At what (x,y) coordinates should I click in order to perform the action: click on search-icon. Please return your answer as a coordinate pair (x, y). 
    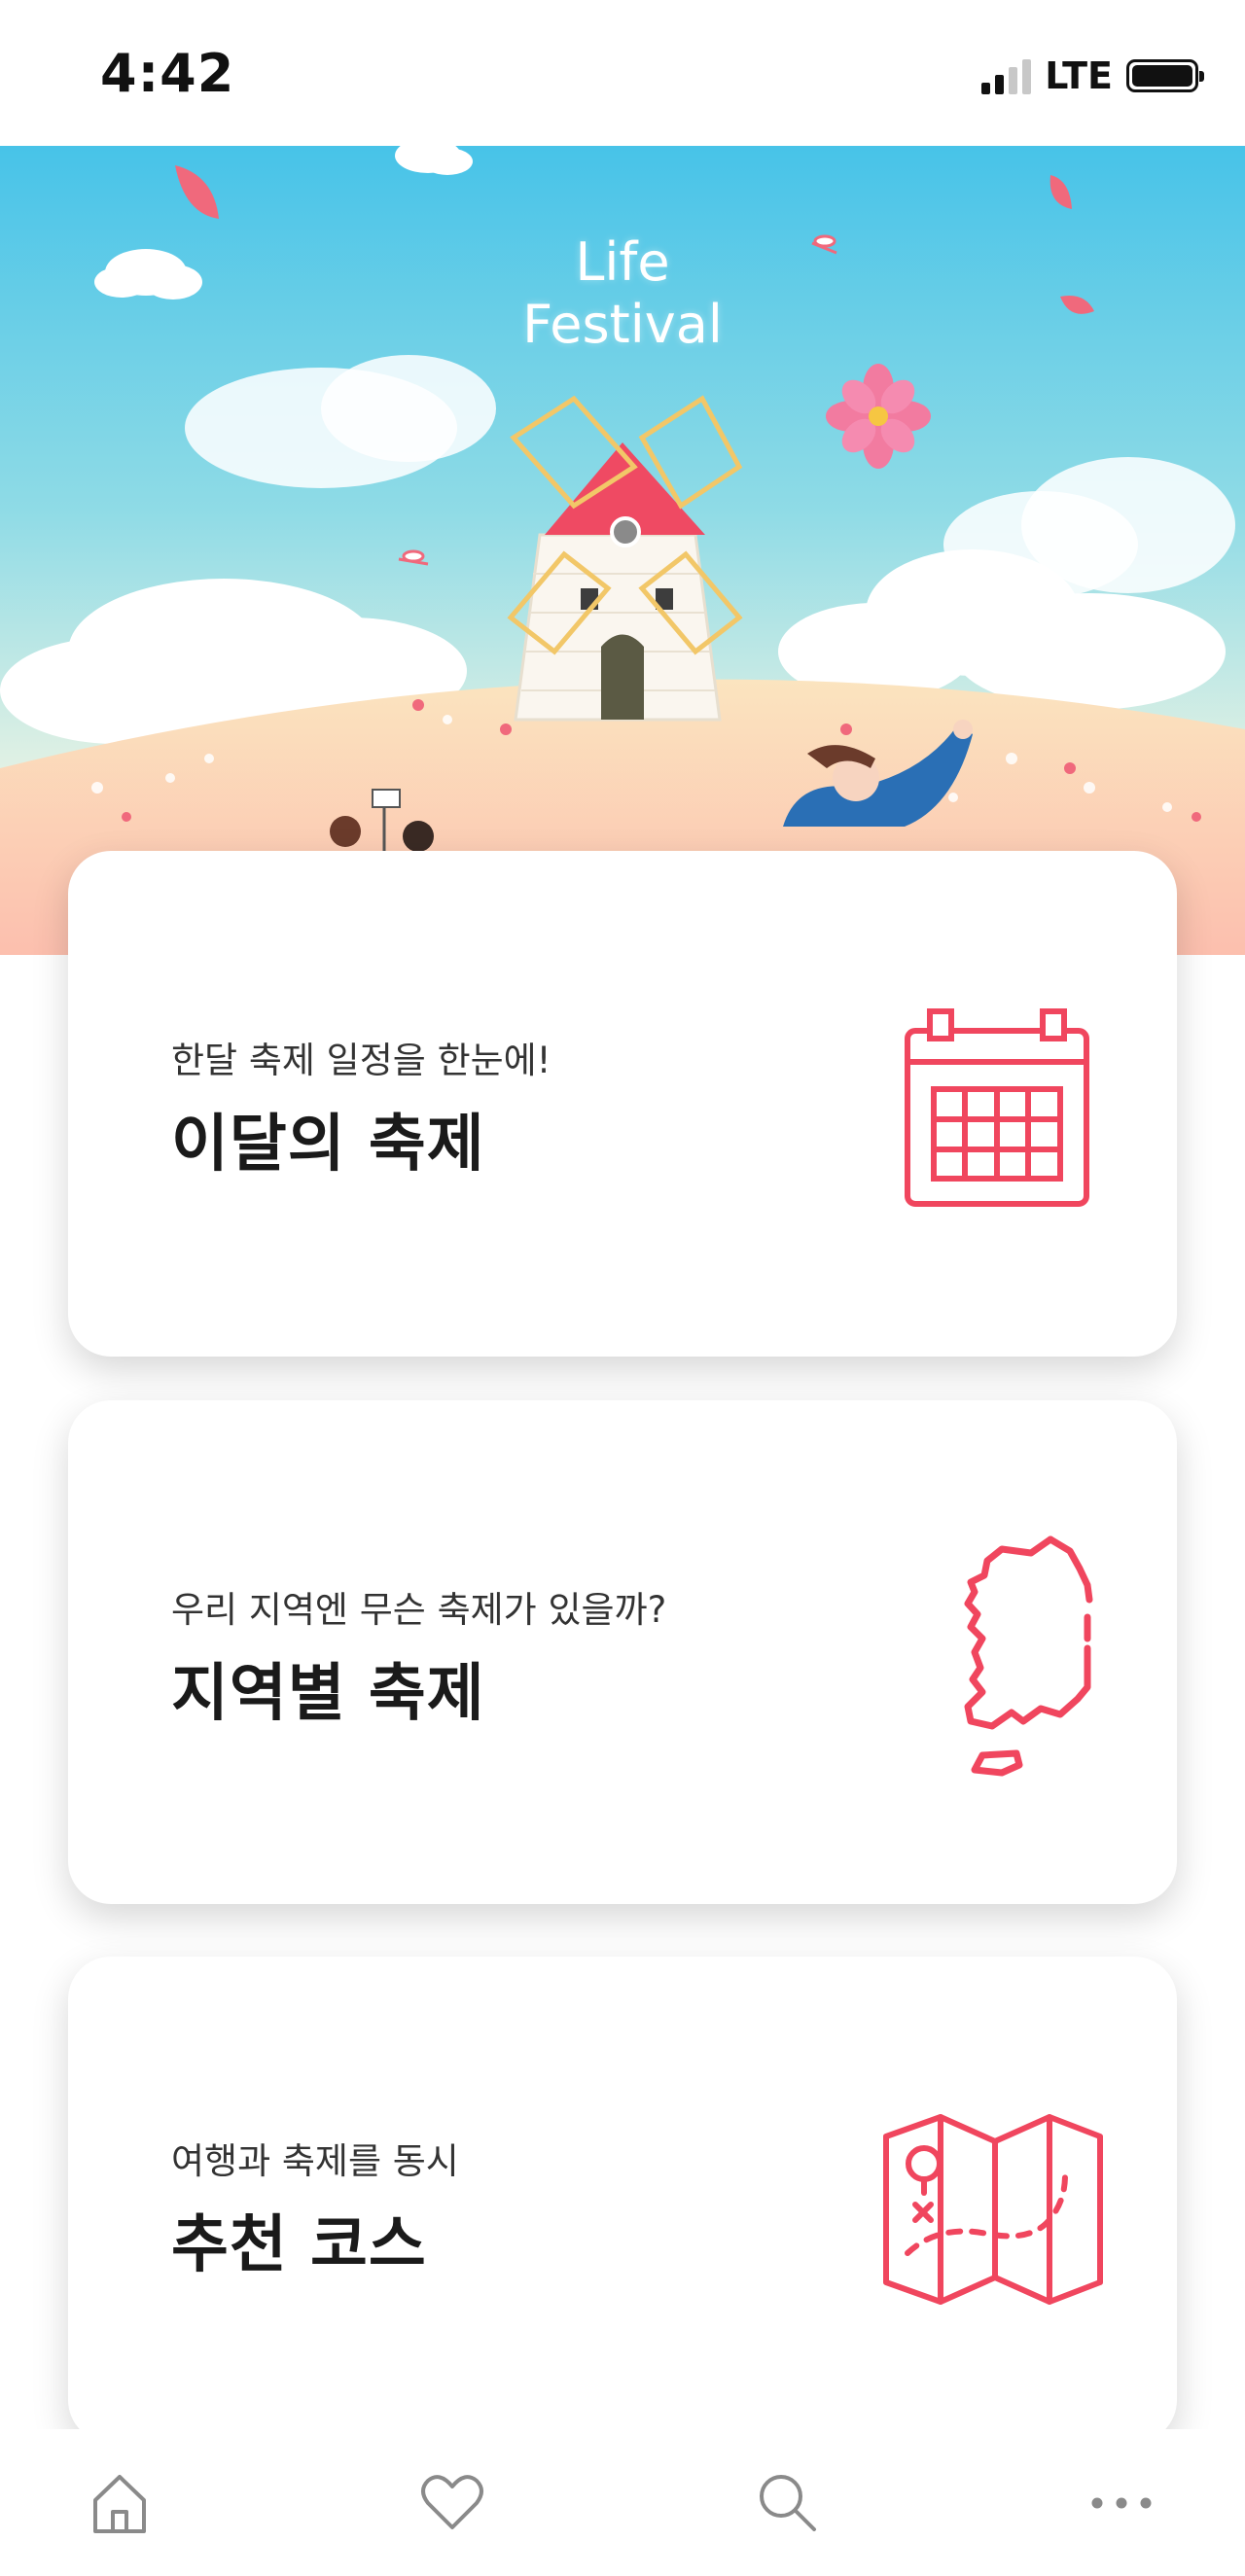
    Looking at the image, I should click on (788, 2503).